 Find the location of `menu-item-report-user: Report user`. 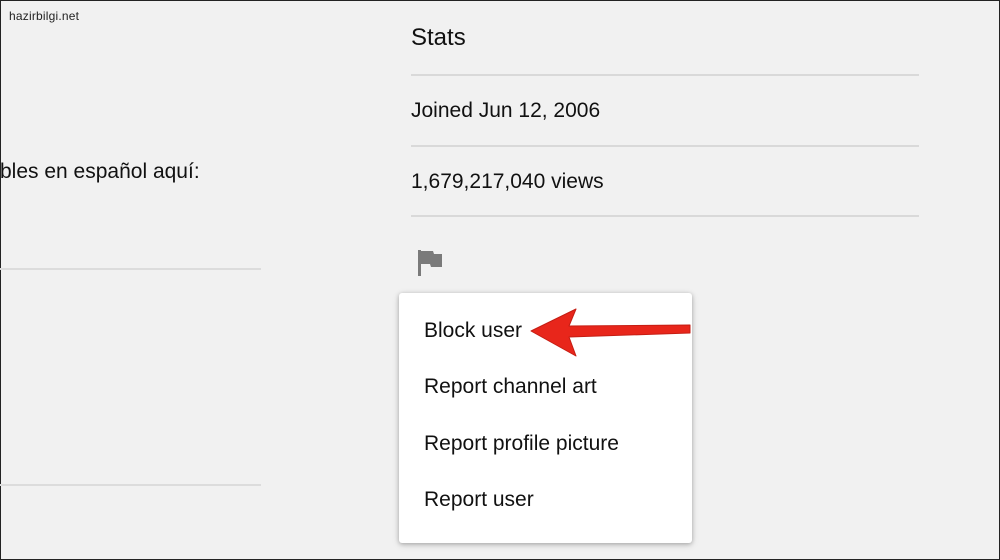

menu-item-report-user: Report user is located at coordinates (545, 502).